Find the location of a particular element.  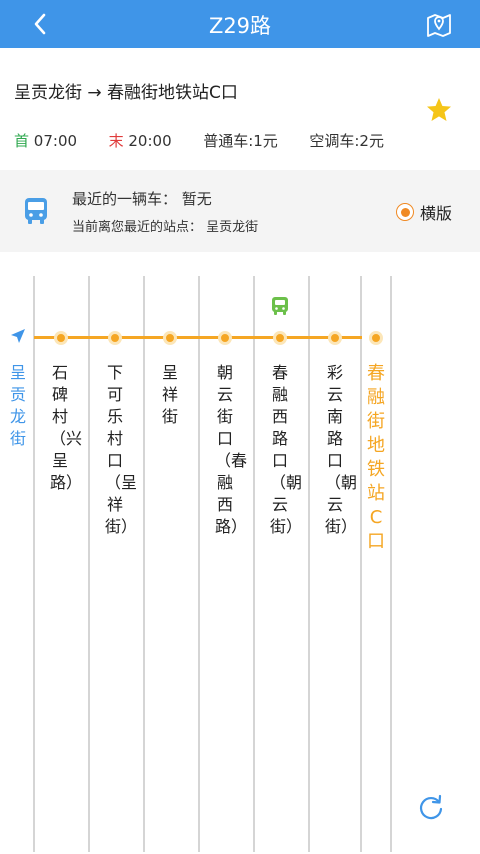

landscape-toggle: 横版 is located at coordinates (424, 212).